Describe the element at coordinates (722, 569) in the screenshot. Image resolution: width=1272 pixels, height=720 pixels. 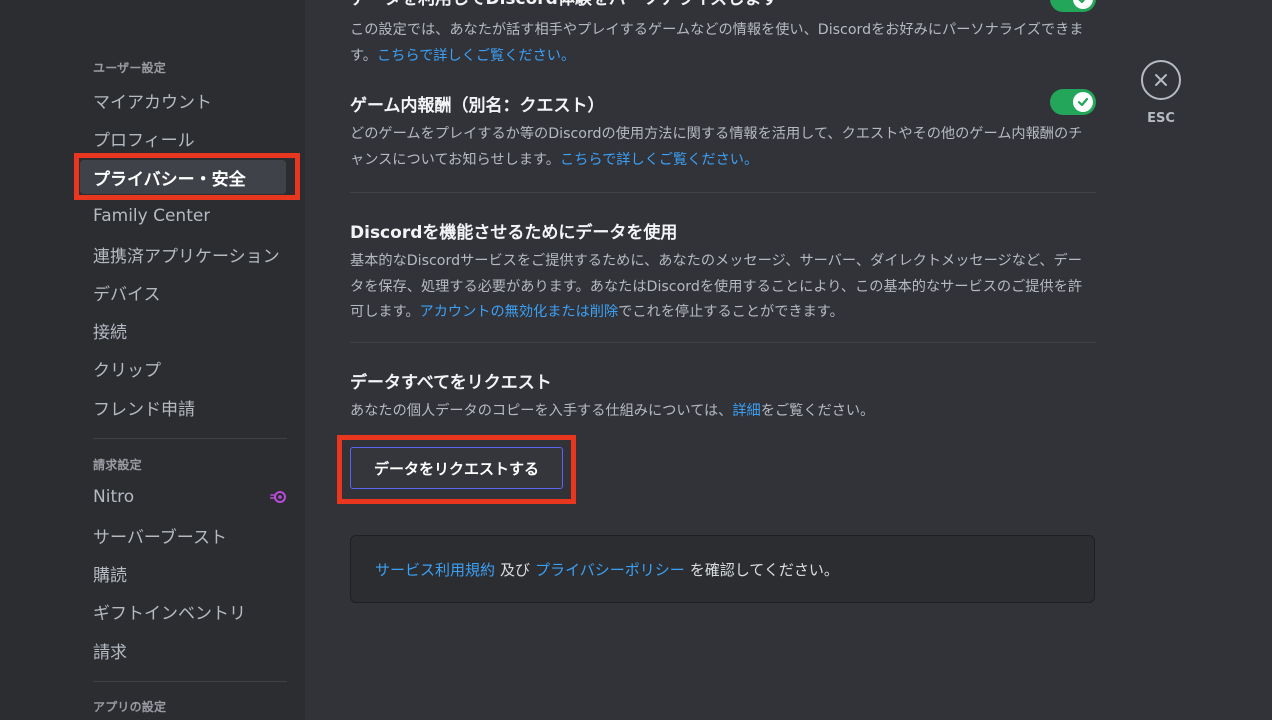
I see `terms-notice: サービス利用規約 及び プライバシーポリシー を確認してください。` at that location.